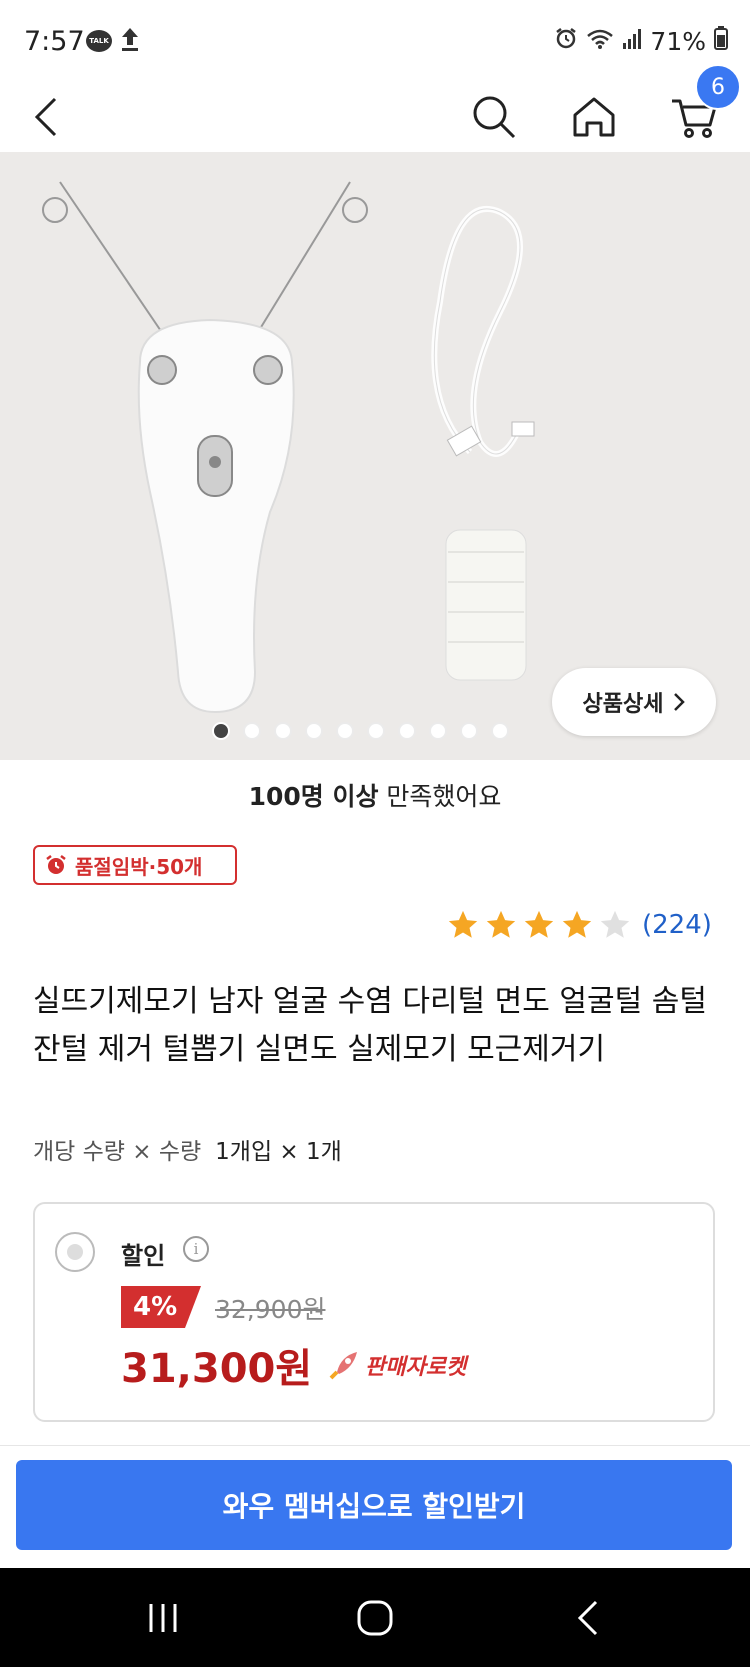  I want to click on search-icon, so click(494, 117).